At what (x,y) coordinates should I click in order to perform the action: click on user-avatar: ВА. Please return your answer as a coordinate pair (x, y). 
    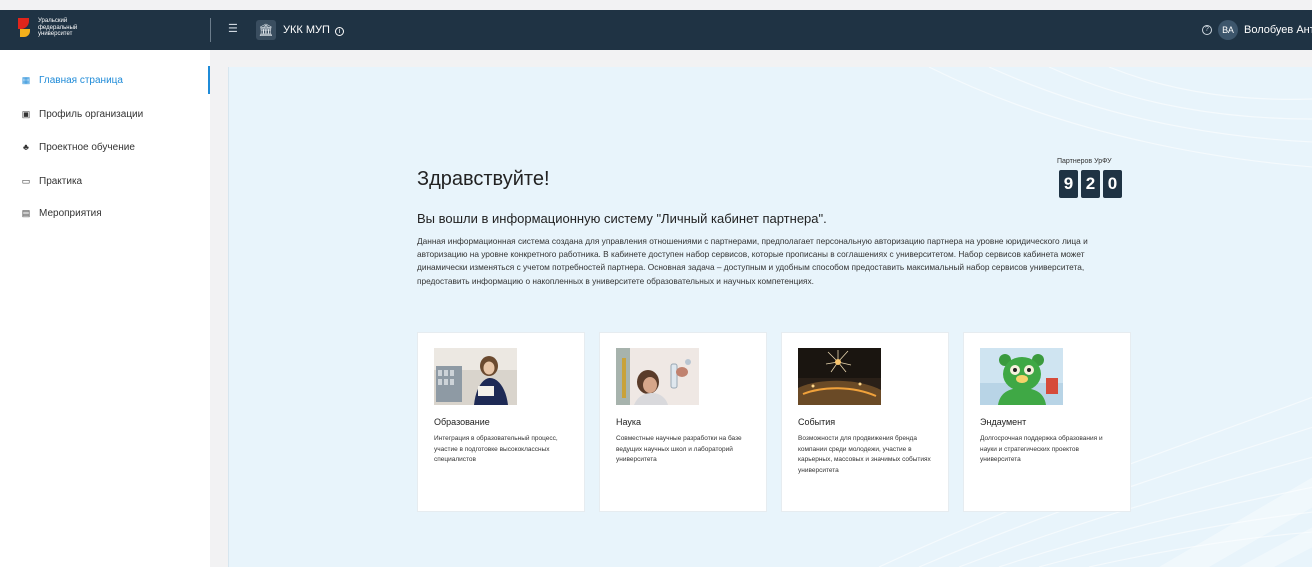
    Looking at the image, I should click on (1228, 30).